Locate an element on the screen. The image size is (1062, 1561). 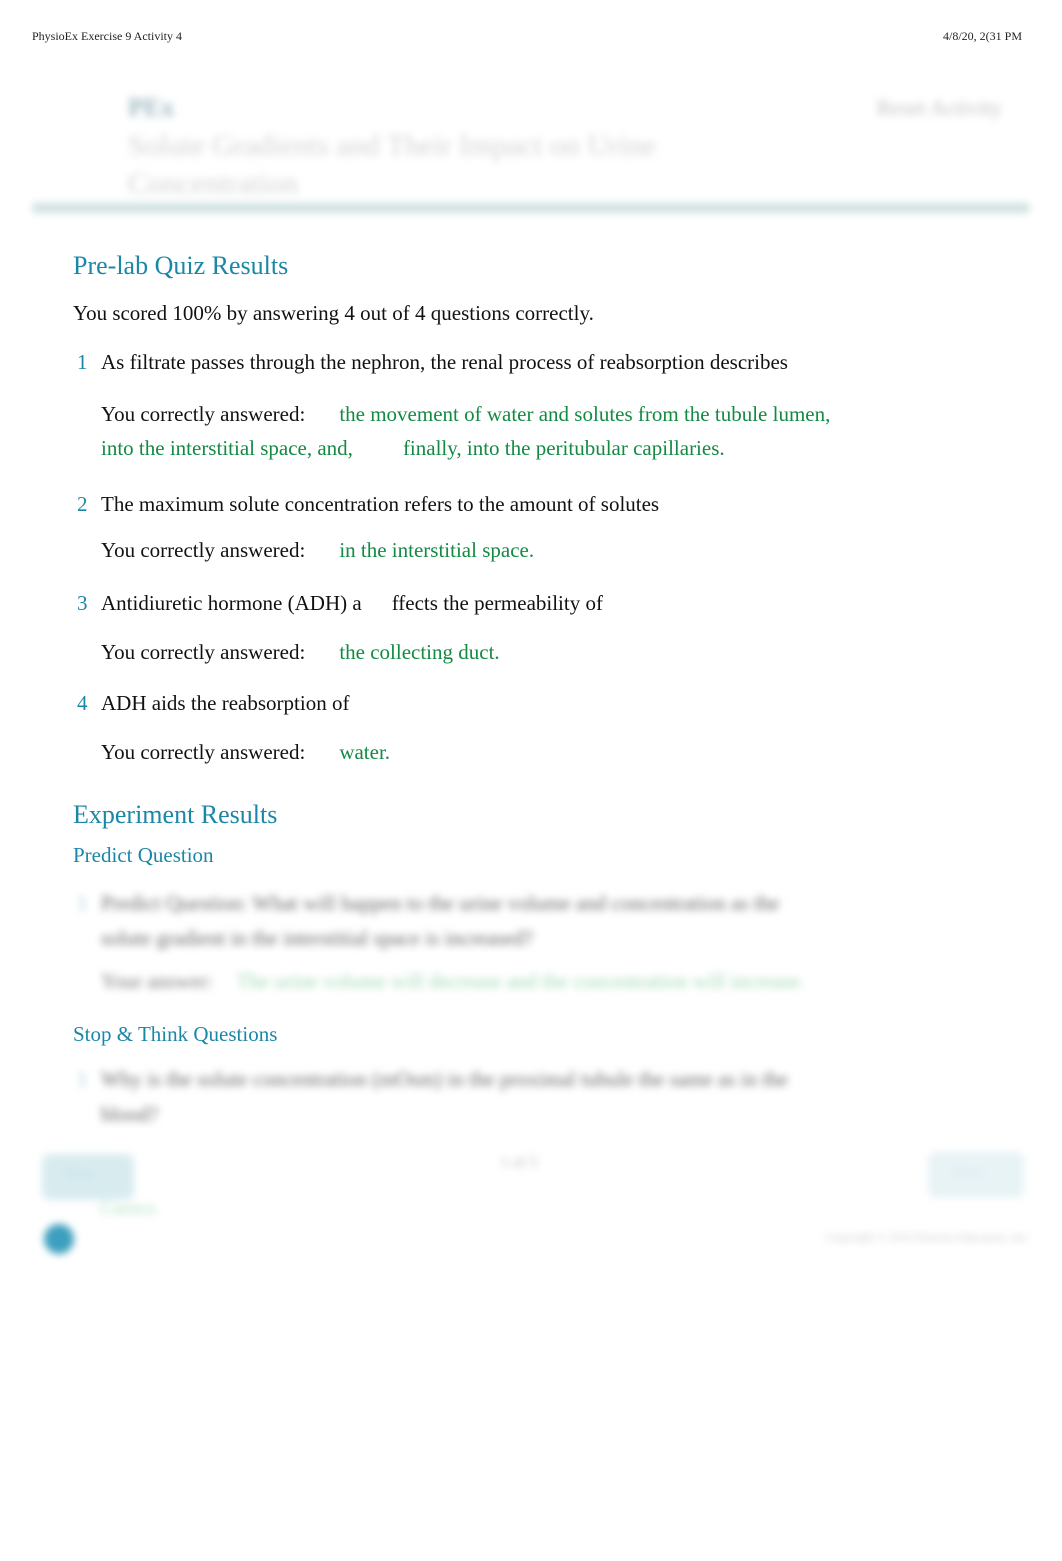
prev-label: Prev is located at coordinates (81, 1174).